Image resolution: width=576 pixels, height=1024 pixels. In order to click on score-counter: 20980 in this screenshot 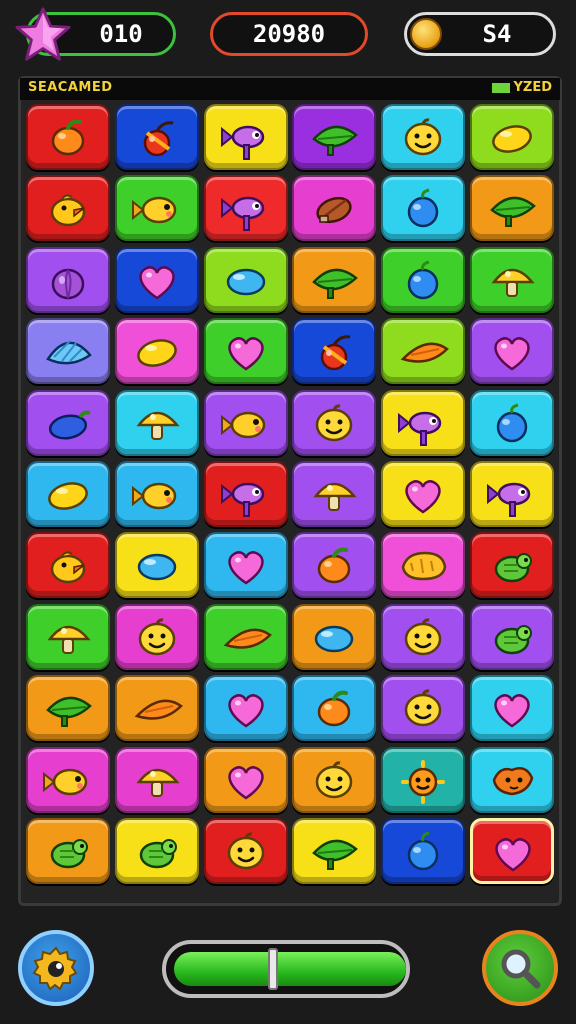, I will do `click(289, 34)`.